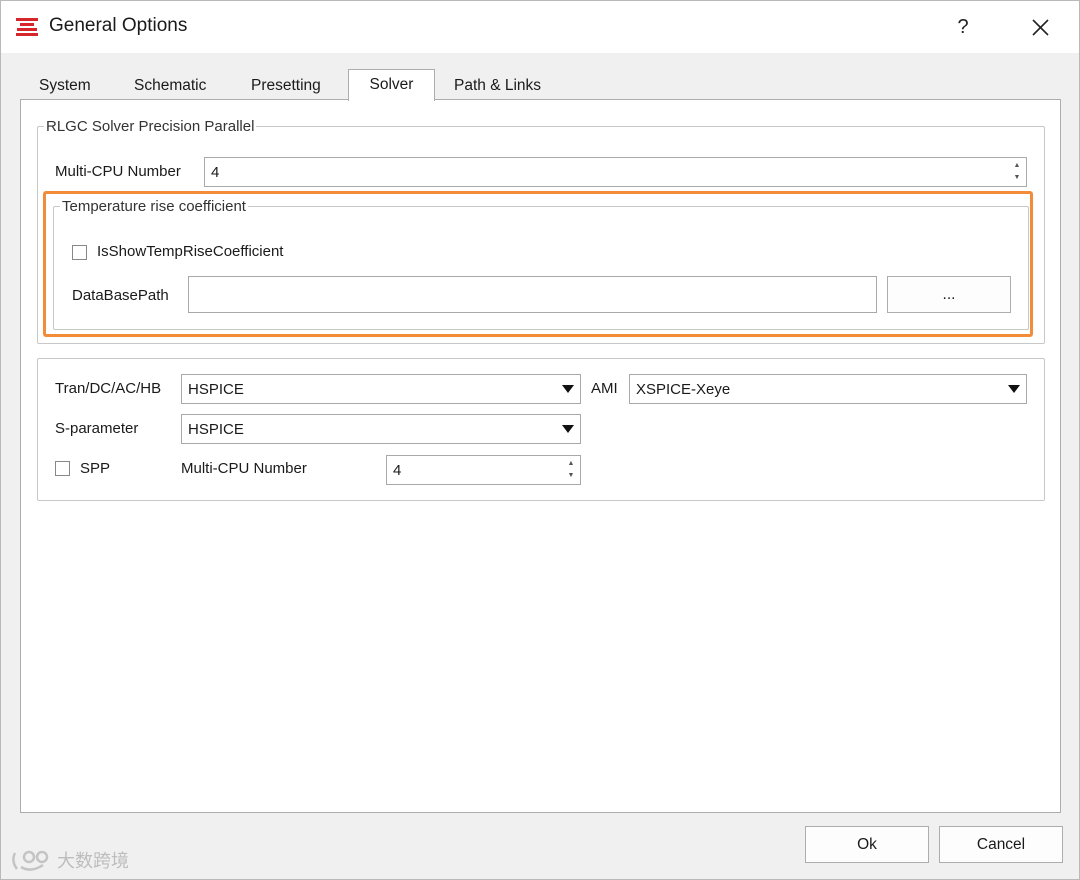  What do you see at coordinates (108, 388) in the screenshot?
I see `tran-dc-ac-hb-label: Tran/DC/AC/HB` at bounding box center [108, 388].